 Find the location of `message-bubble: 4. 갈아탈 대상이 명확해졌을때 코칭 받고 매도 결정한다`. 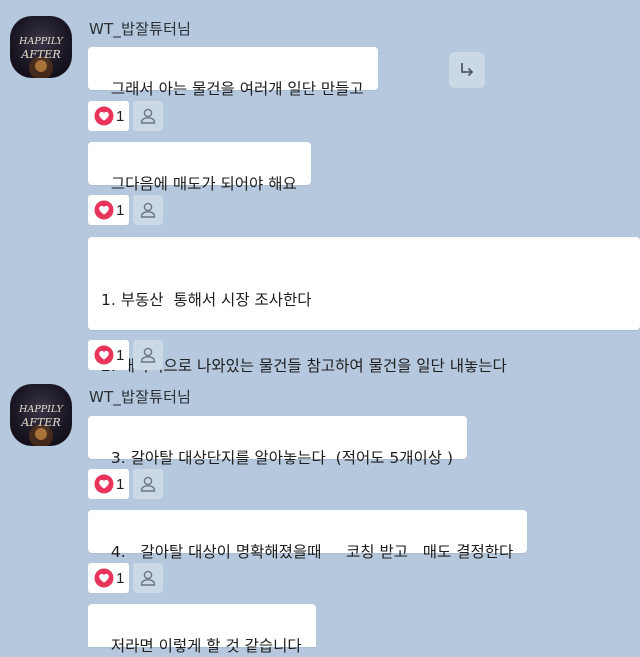

message-bubble: 4. 갈아탈 대상이 명확해졌을때 코칭 받고 매도 결정한다 is located at coordinates (308, 535).